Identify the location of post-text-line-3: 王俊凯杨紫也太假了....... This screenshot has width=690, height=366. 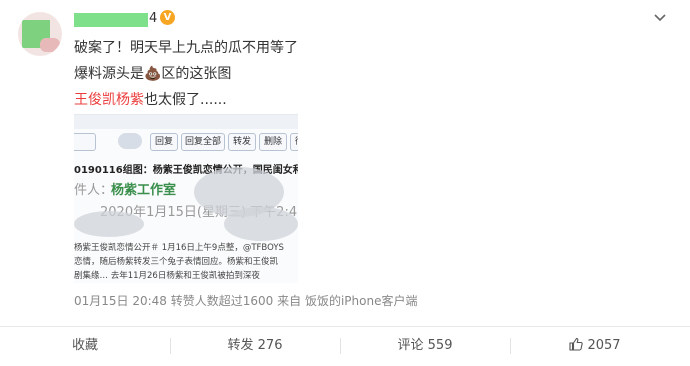
(150, 99).